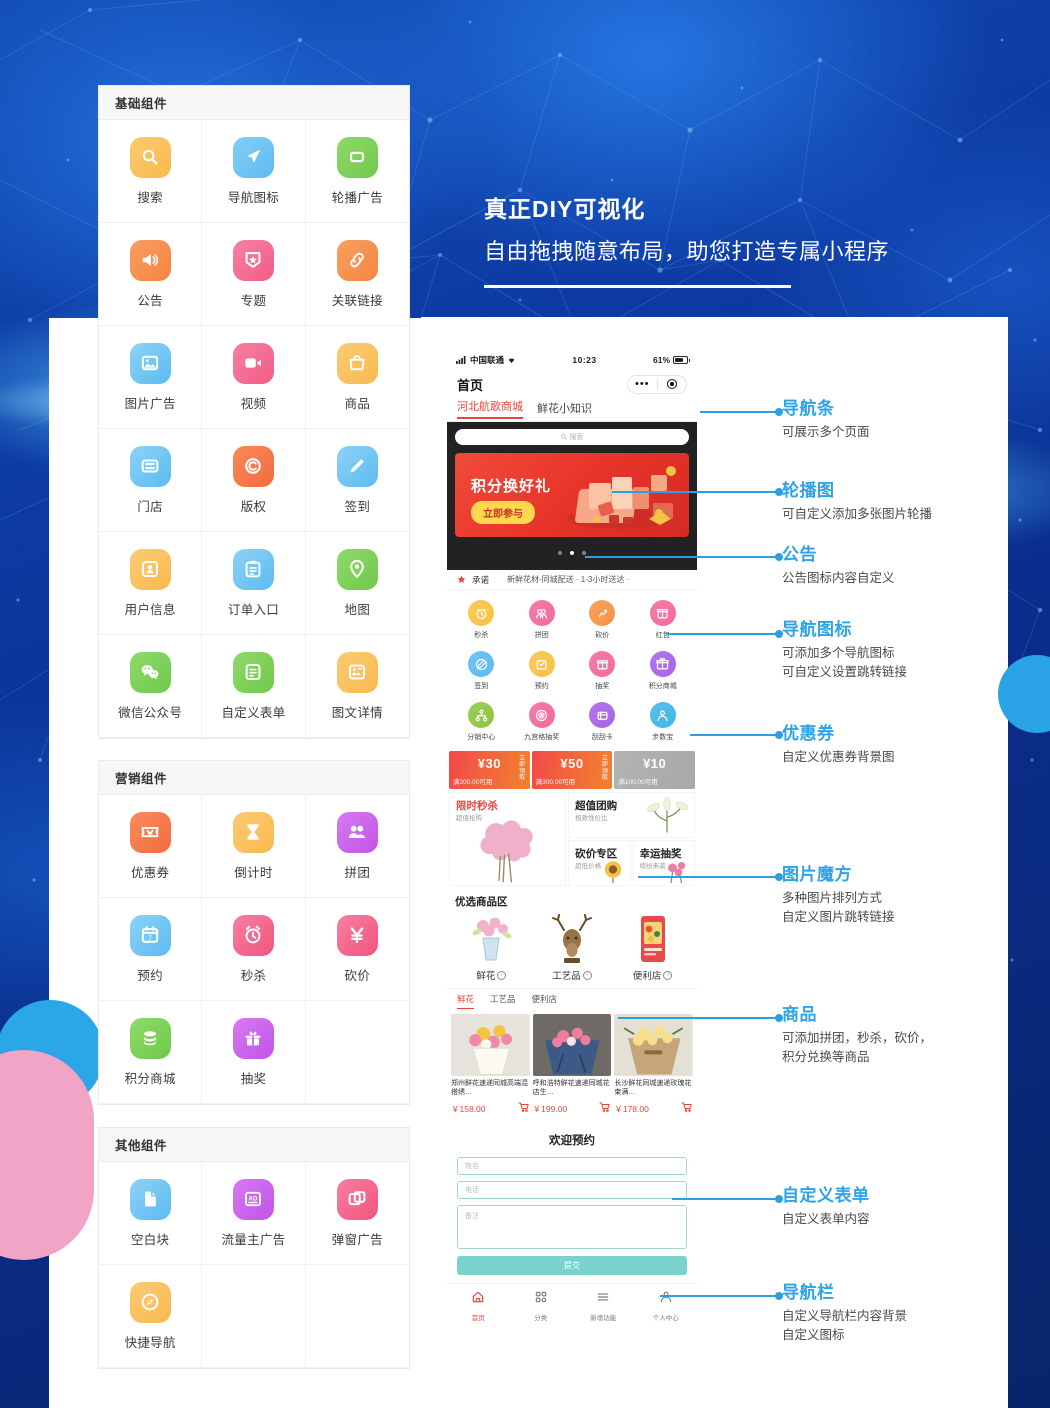 The width and height of the screenshot is (1050, 1408). I want to click on component-item: 积分商城, so click(151, 1052).